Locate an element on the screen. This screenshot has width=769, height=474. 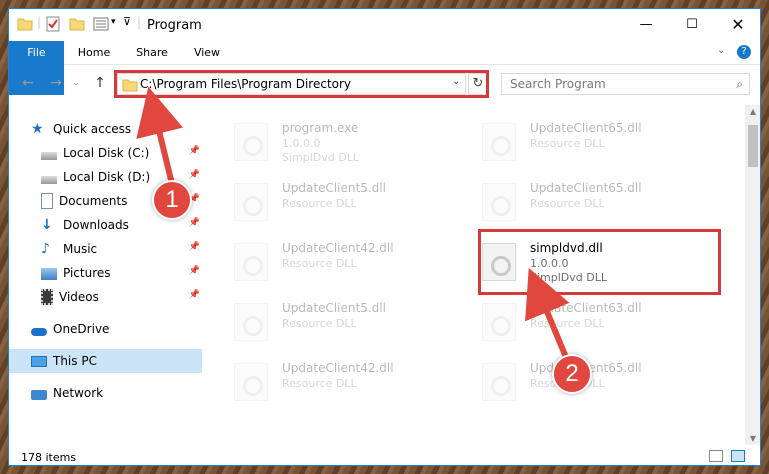
file-name: UpdateClient65.dll is located at coordinates (586, 188).